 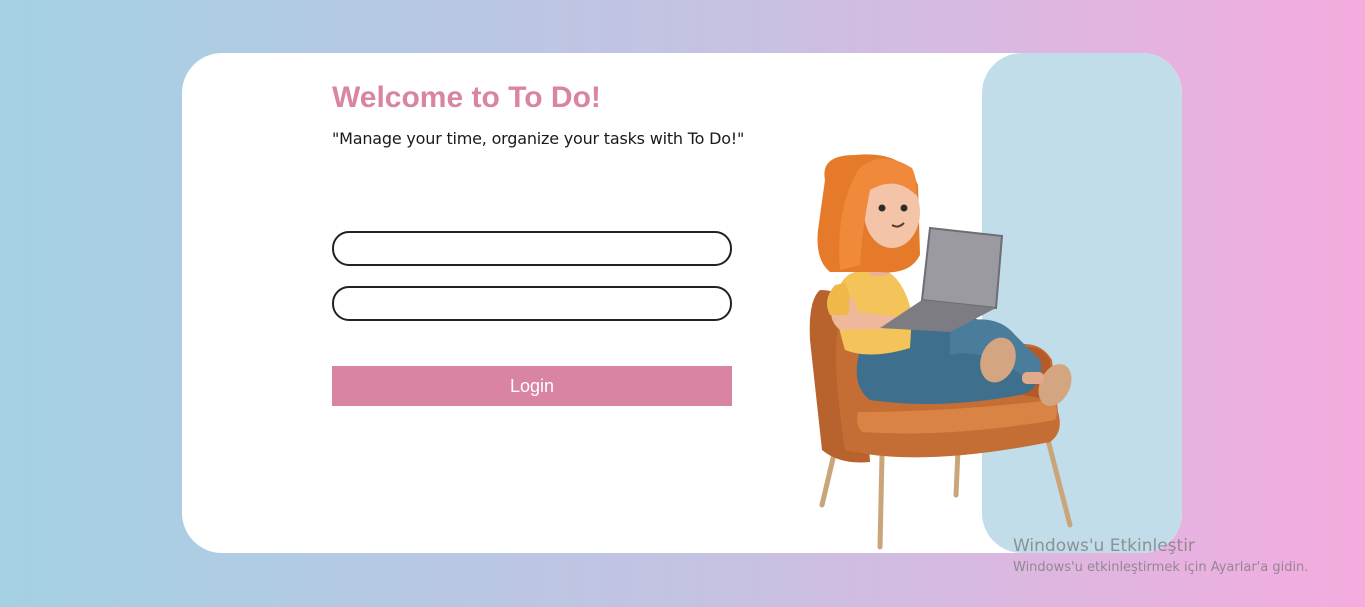 I want to click on right-eye, so click(x=904, y=208).